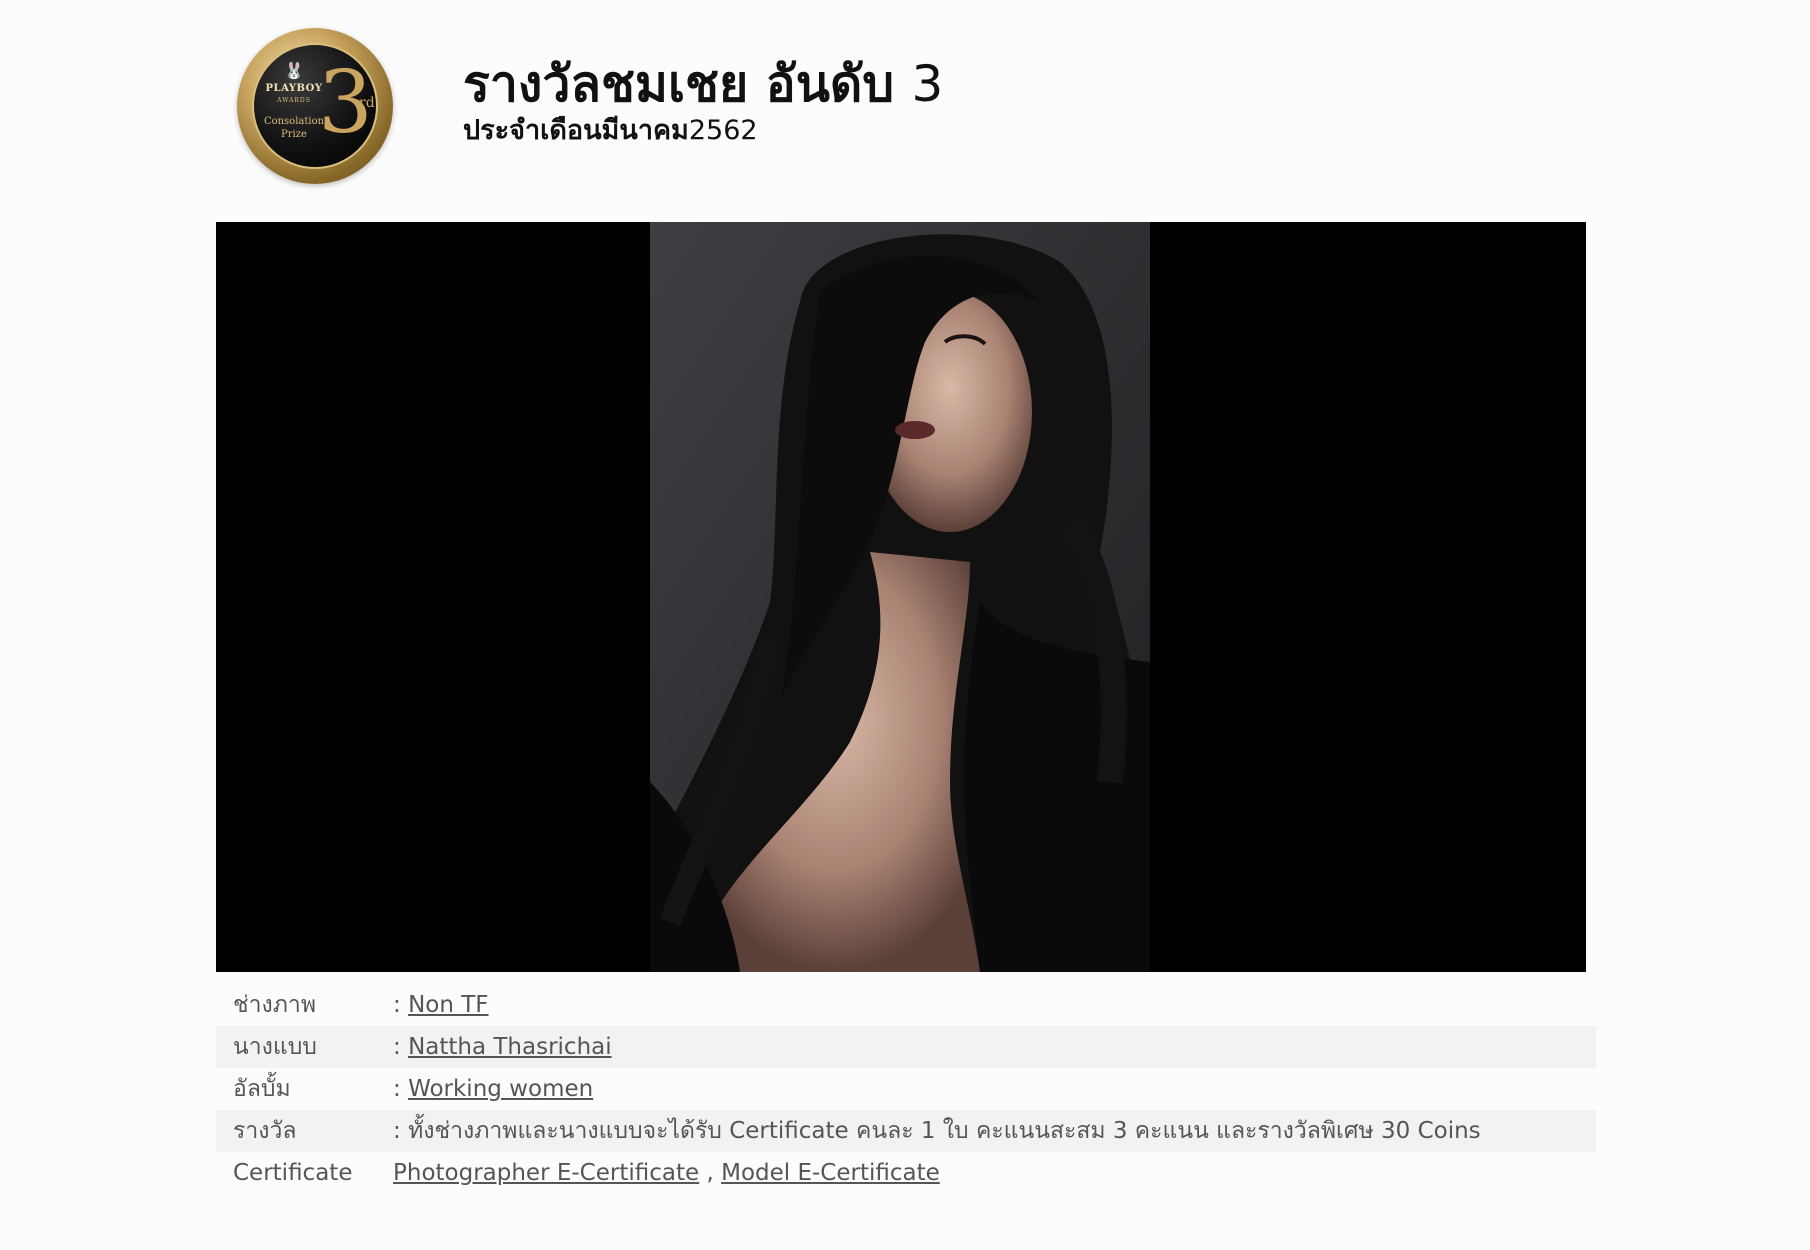 Image resolution: width=1810 pixels, height=1250 pixels. Describe the element at coordinates (294, 88) in the screenshot. I see `badge-brand: PLAYBOY` at that location.